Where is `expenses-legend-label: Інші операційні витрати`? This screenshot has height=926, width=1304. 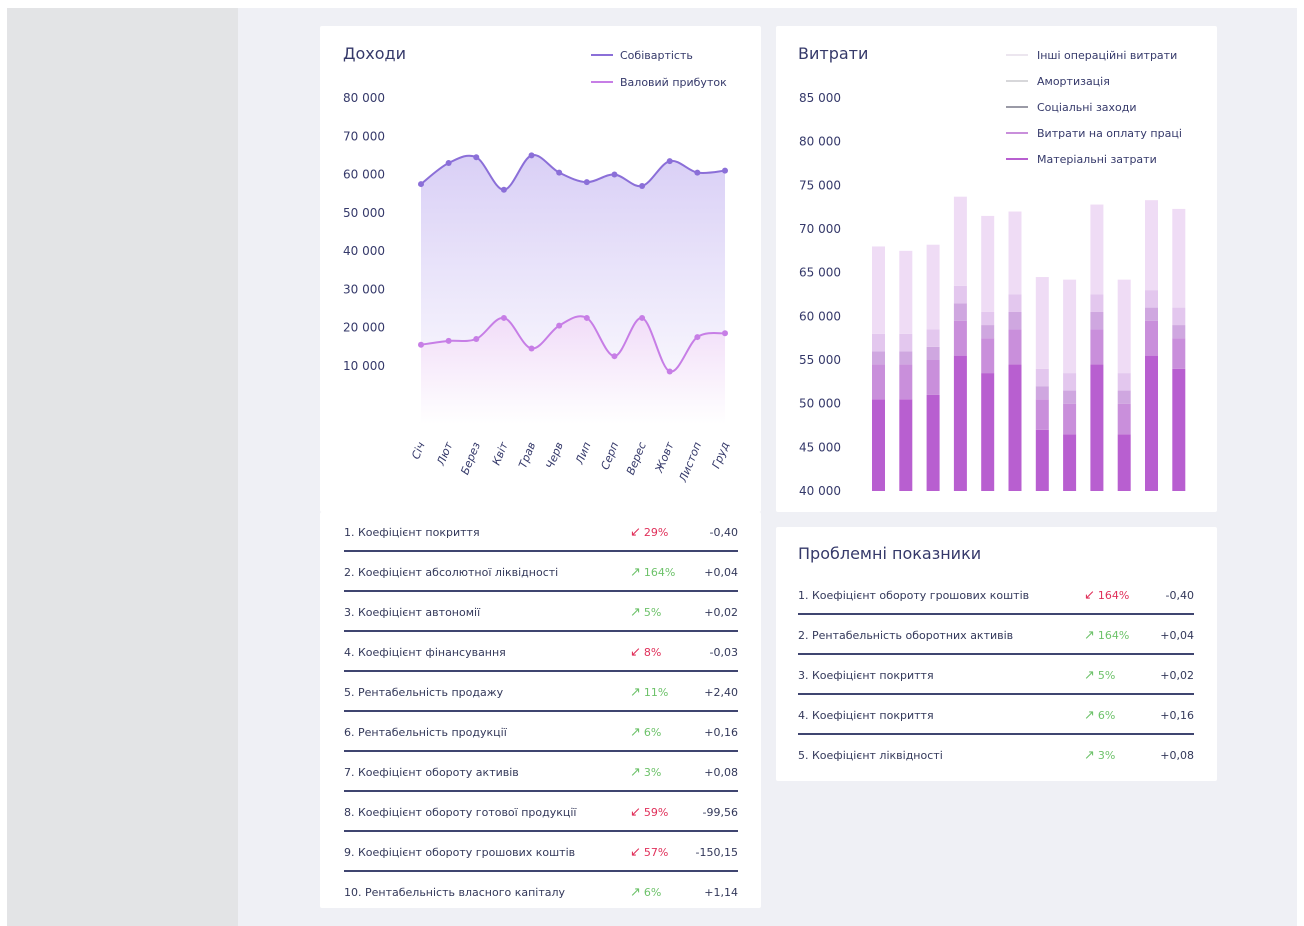
expenses-legend-label: Інші операційні витрати is located at coordinates (1107, 55).